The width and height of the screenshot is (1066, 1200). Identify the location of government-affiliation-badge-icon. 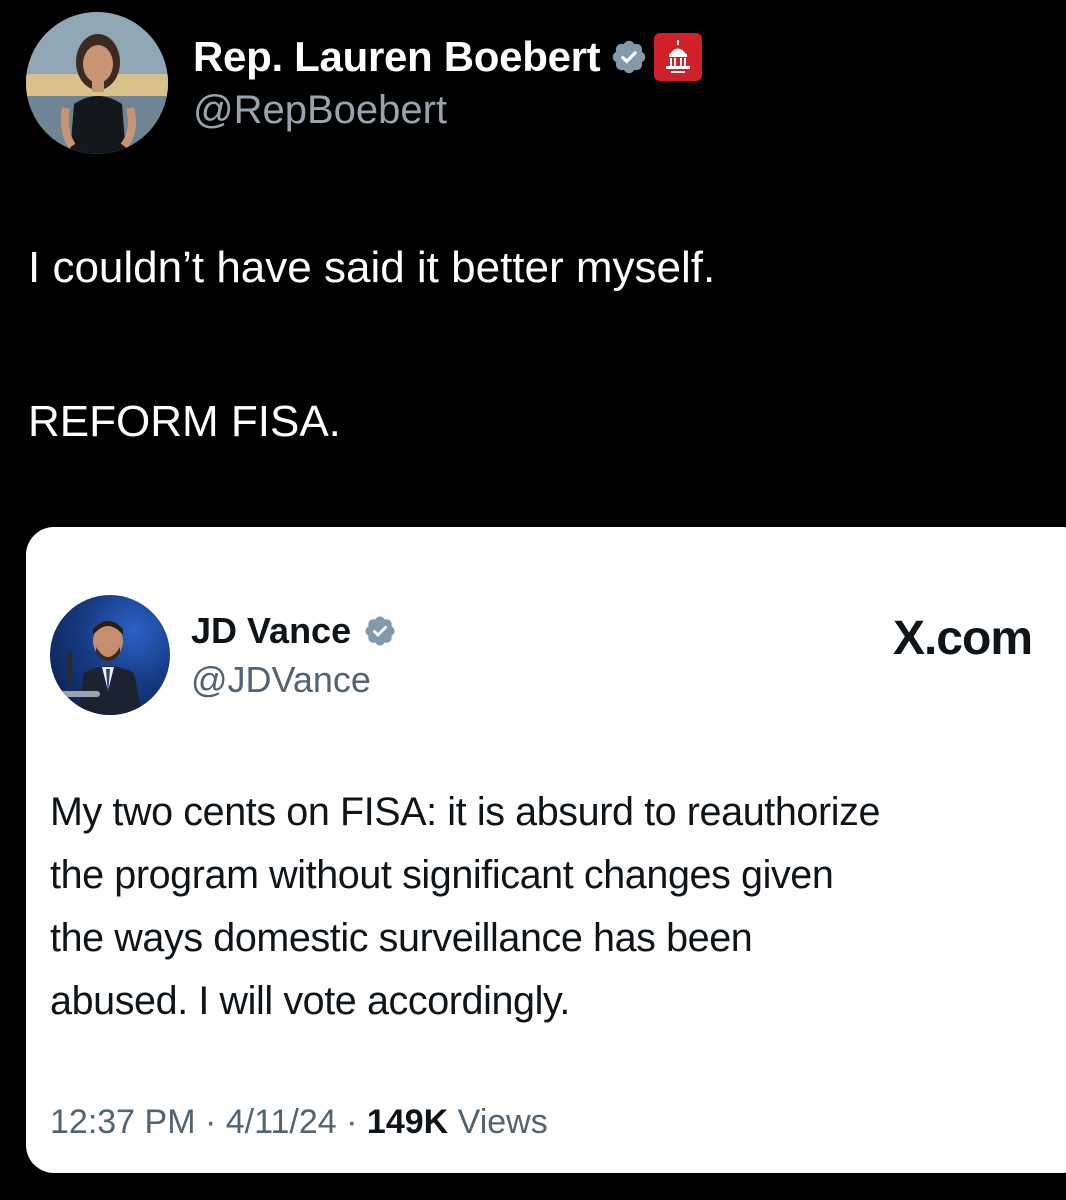
(678, 57).